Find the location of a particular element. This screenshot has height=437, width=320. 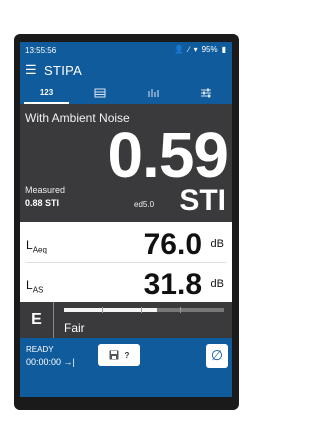

tab-list is located at coordinates (99, 93).